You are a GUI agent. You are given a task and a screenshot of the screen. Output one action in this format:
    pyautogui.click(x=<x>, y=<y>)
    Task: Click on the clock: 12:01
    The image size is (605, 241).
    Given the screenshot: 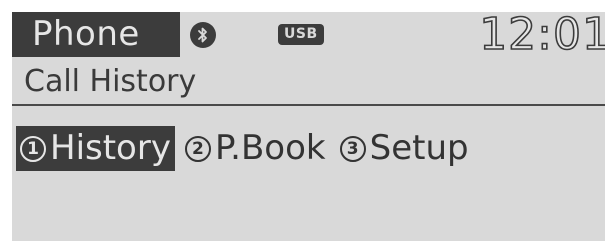 What is the action you would take?
    pyautogui.click(x=541, y=36)
    